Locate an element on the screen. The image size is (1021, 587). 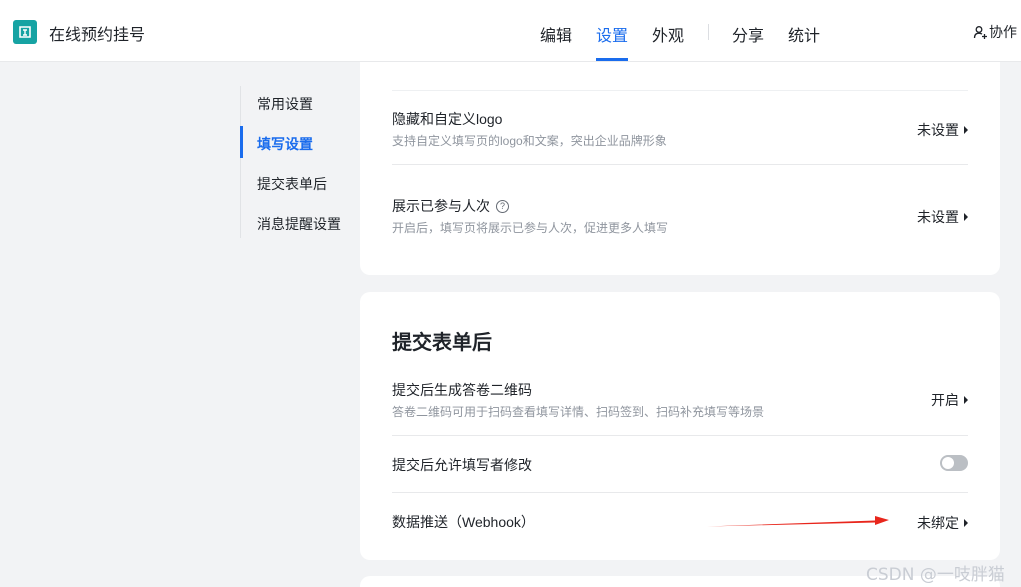
tab-share: 分享 is located at coordinates (748, 34).